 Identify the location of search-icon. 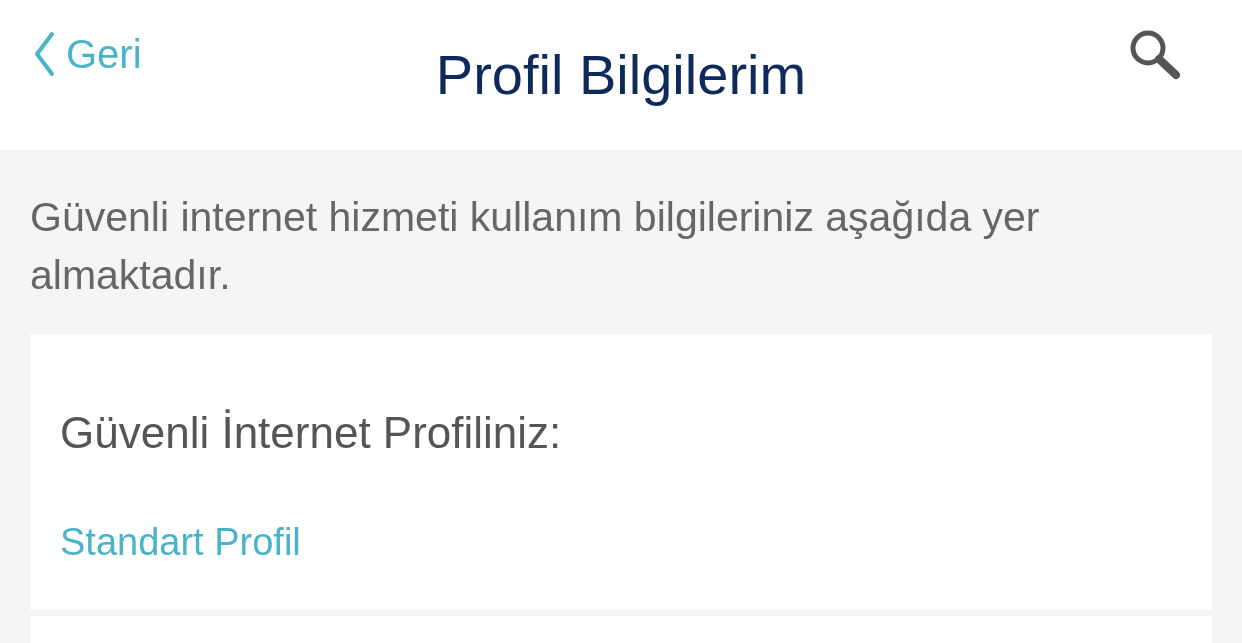
(1155, 54).